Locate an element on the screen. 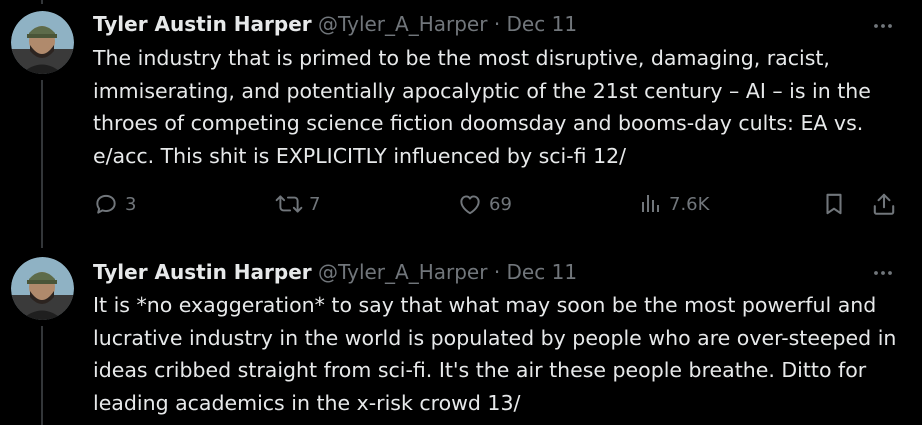 This screenshot has width=922, height=425. repost-count: 7 is located at coordinates (315, 204).